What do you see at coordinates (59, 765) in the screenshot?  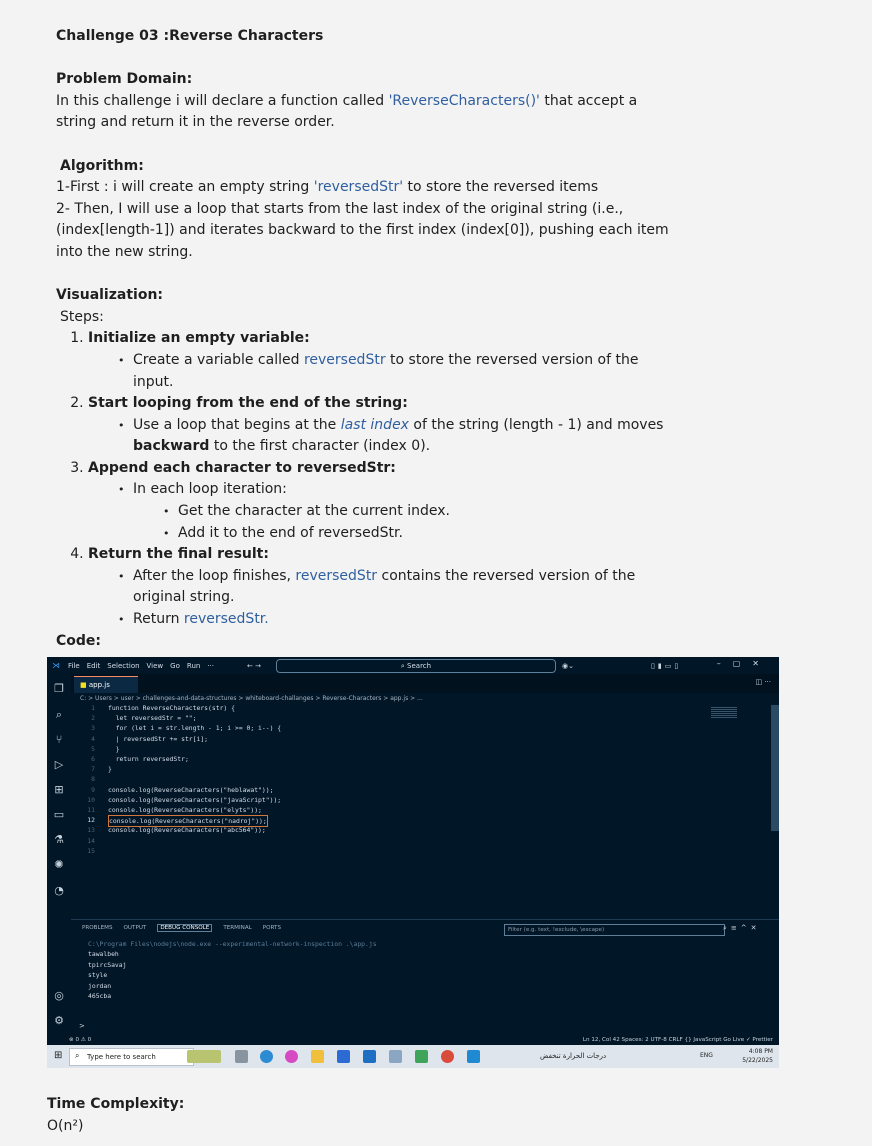 I see `run-debug-icon: ▷` at bounding box center [59, 765].